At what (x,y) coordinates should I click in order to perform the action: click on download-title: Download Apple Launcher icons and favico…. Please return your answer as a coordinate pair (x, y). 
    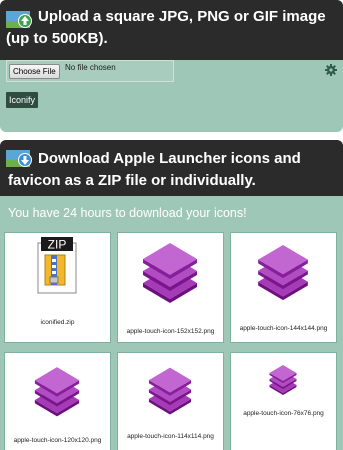
    Looking at the image, I should click on (171, 170).